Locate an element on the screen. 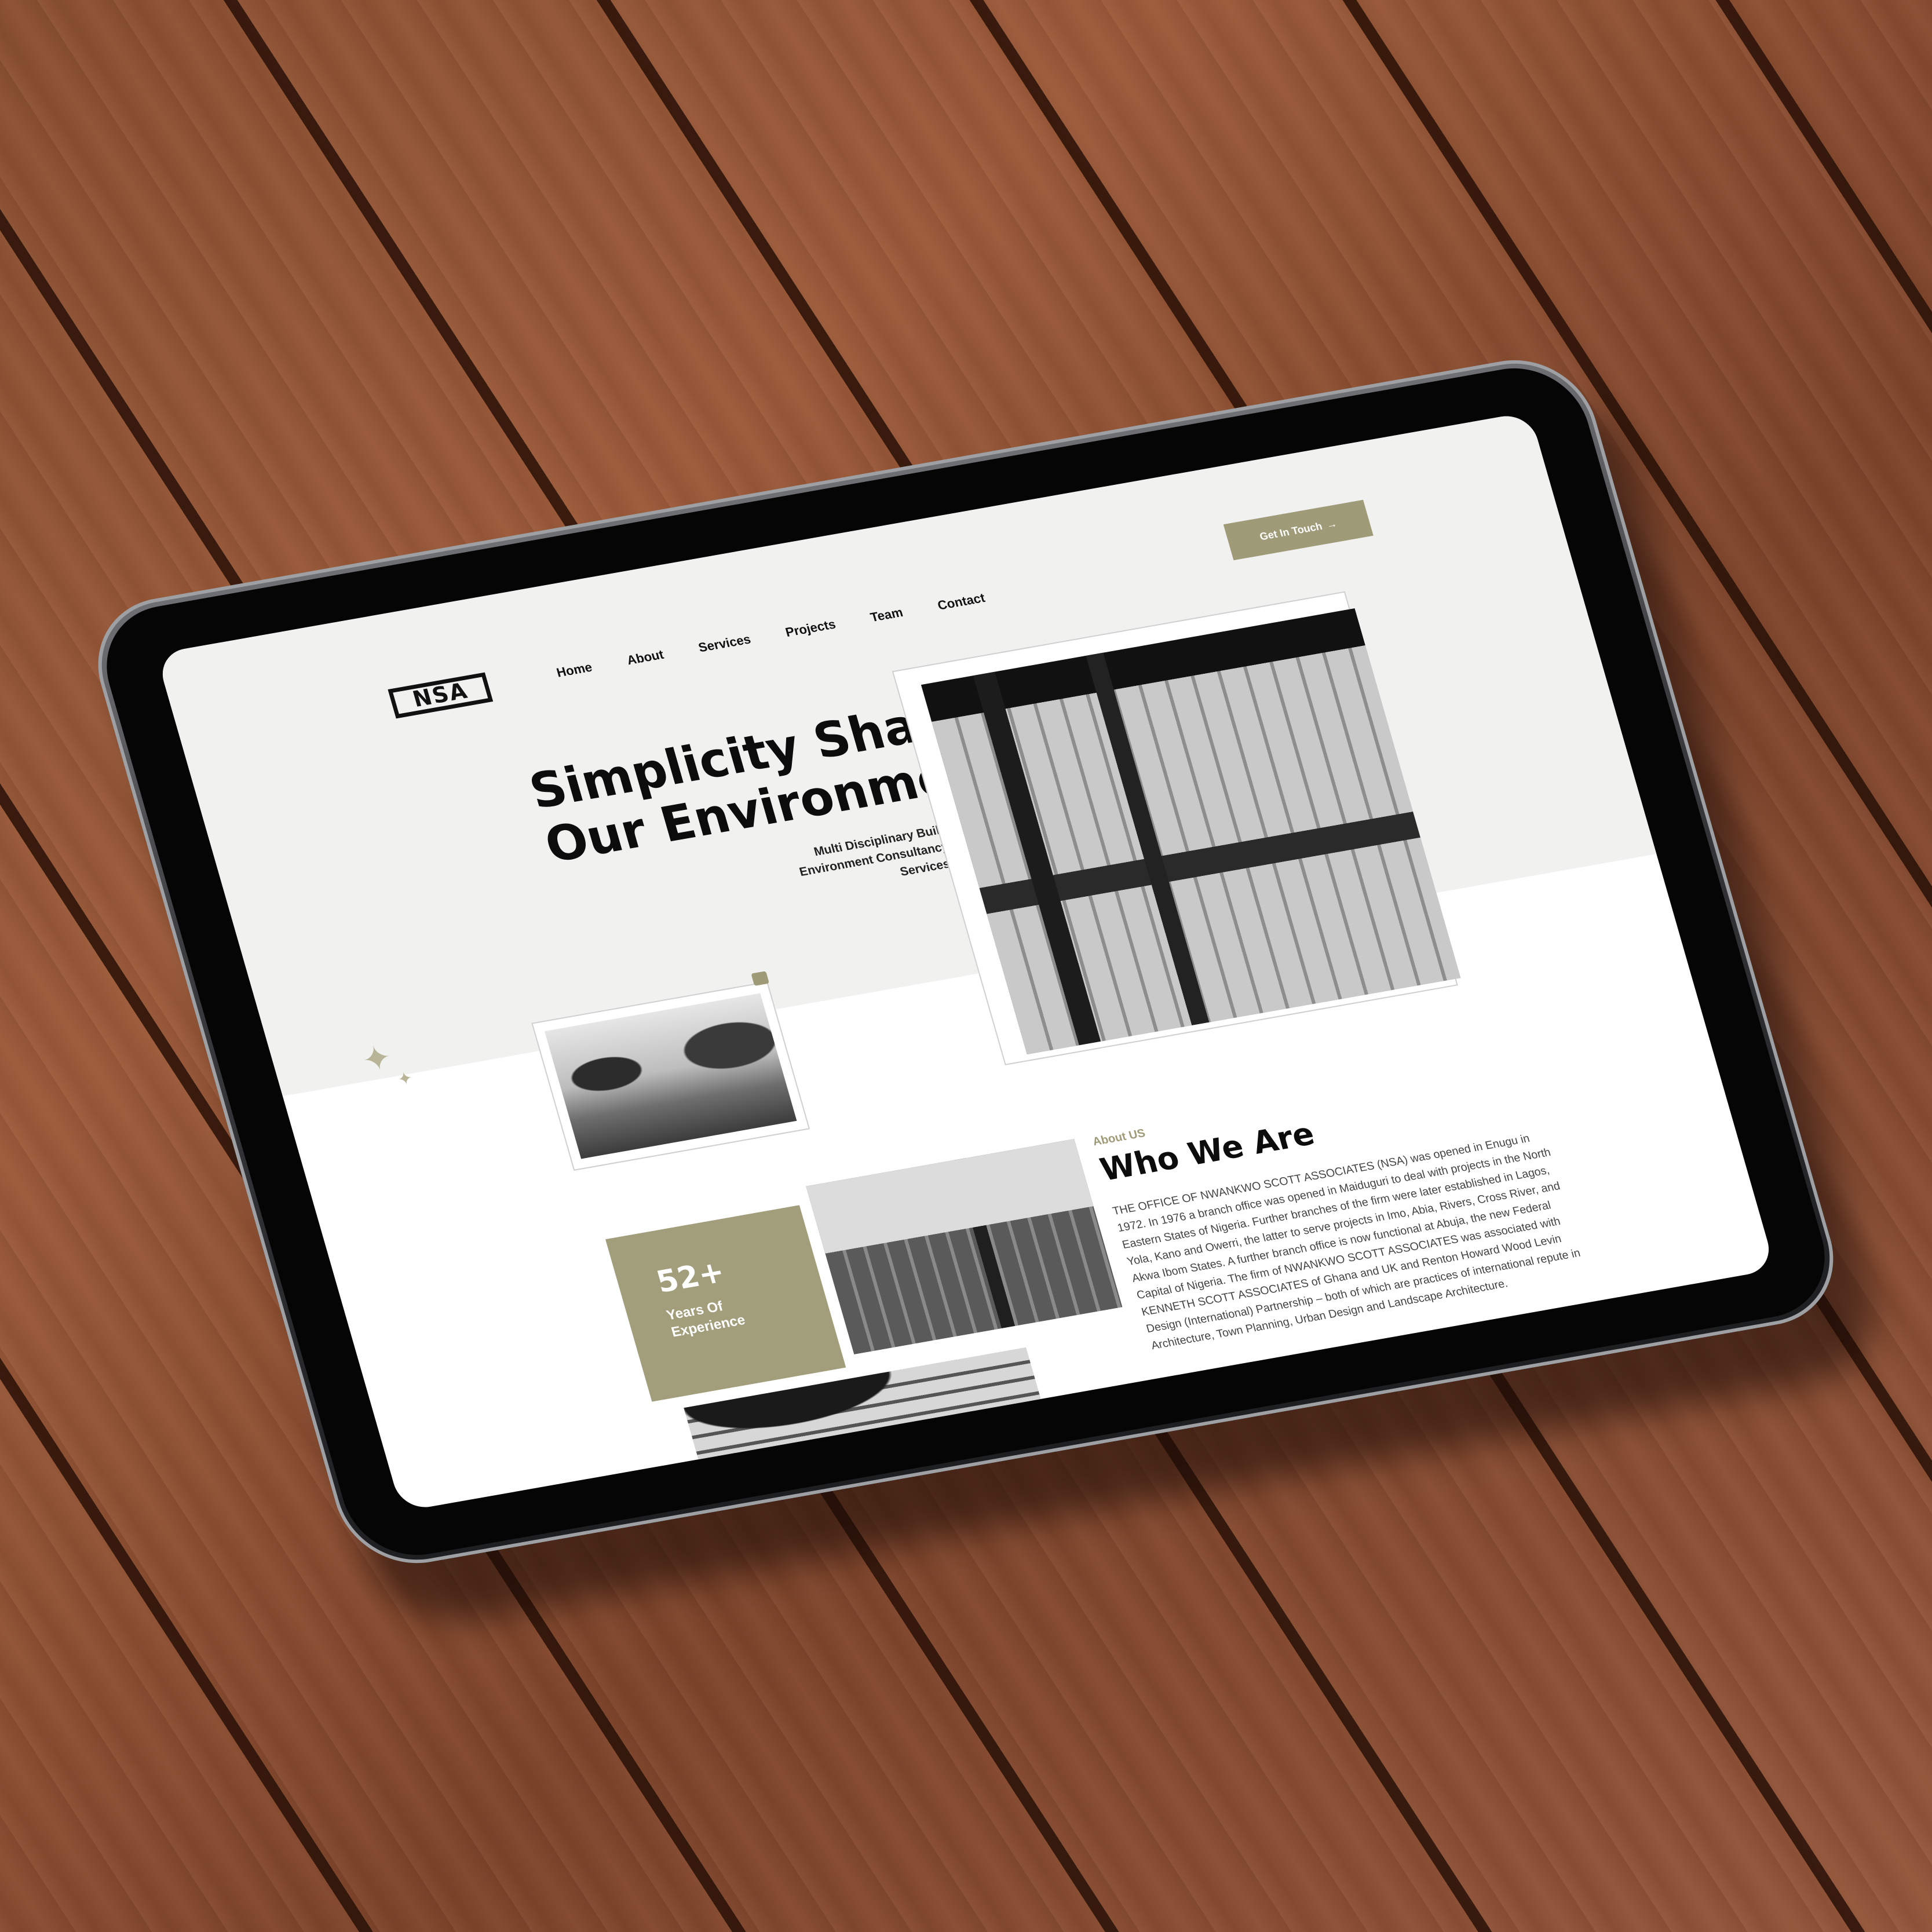 The height and width of the screenshot is (1932, 1932). experience-label: Years Of Experience is located at coordinates (706, 1320).